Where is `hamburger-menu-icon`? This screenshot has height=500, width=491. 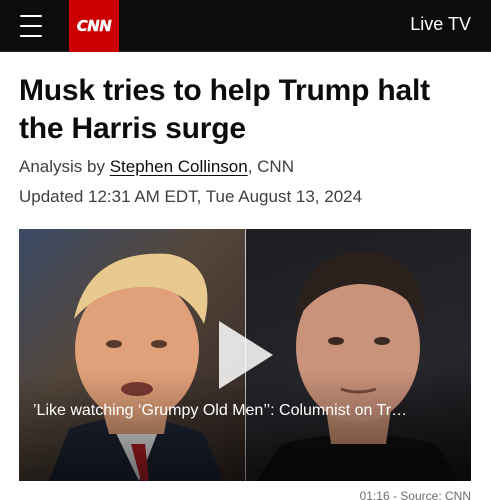
hamburger-menu-icon is located at coordinates (31, 26).